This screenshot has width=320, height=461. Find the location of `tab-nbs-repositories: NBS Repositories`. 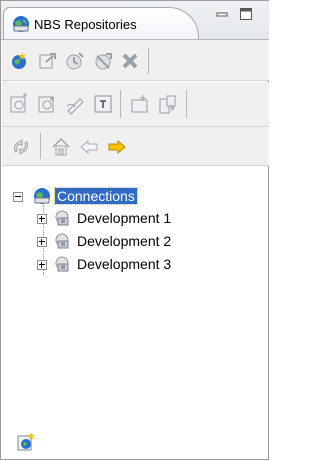

tab-nbs-repositories: NBS Repositories is located at coordinates (101, 23).